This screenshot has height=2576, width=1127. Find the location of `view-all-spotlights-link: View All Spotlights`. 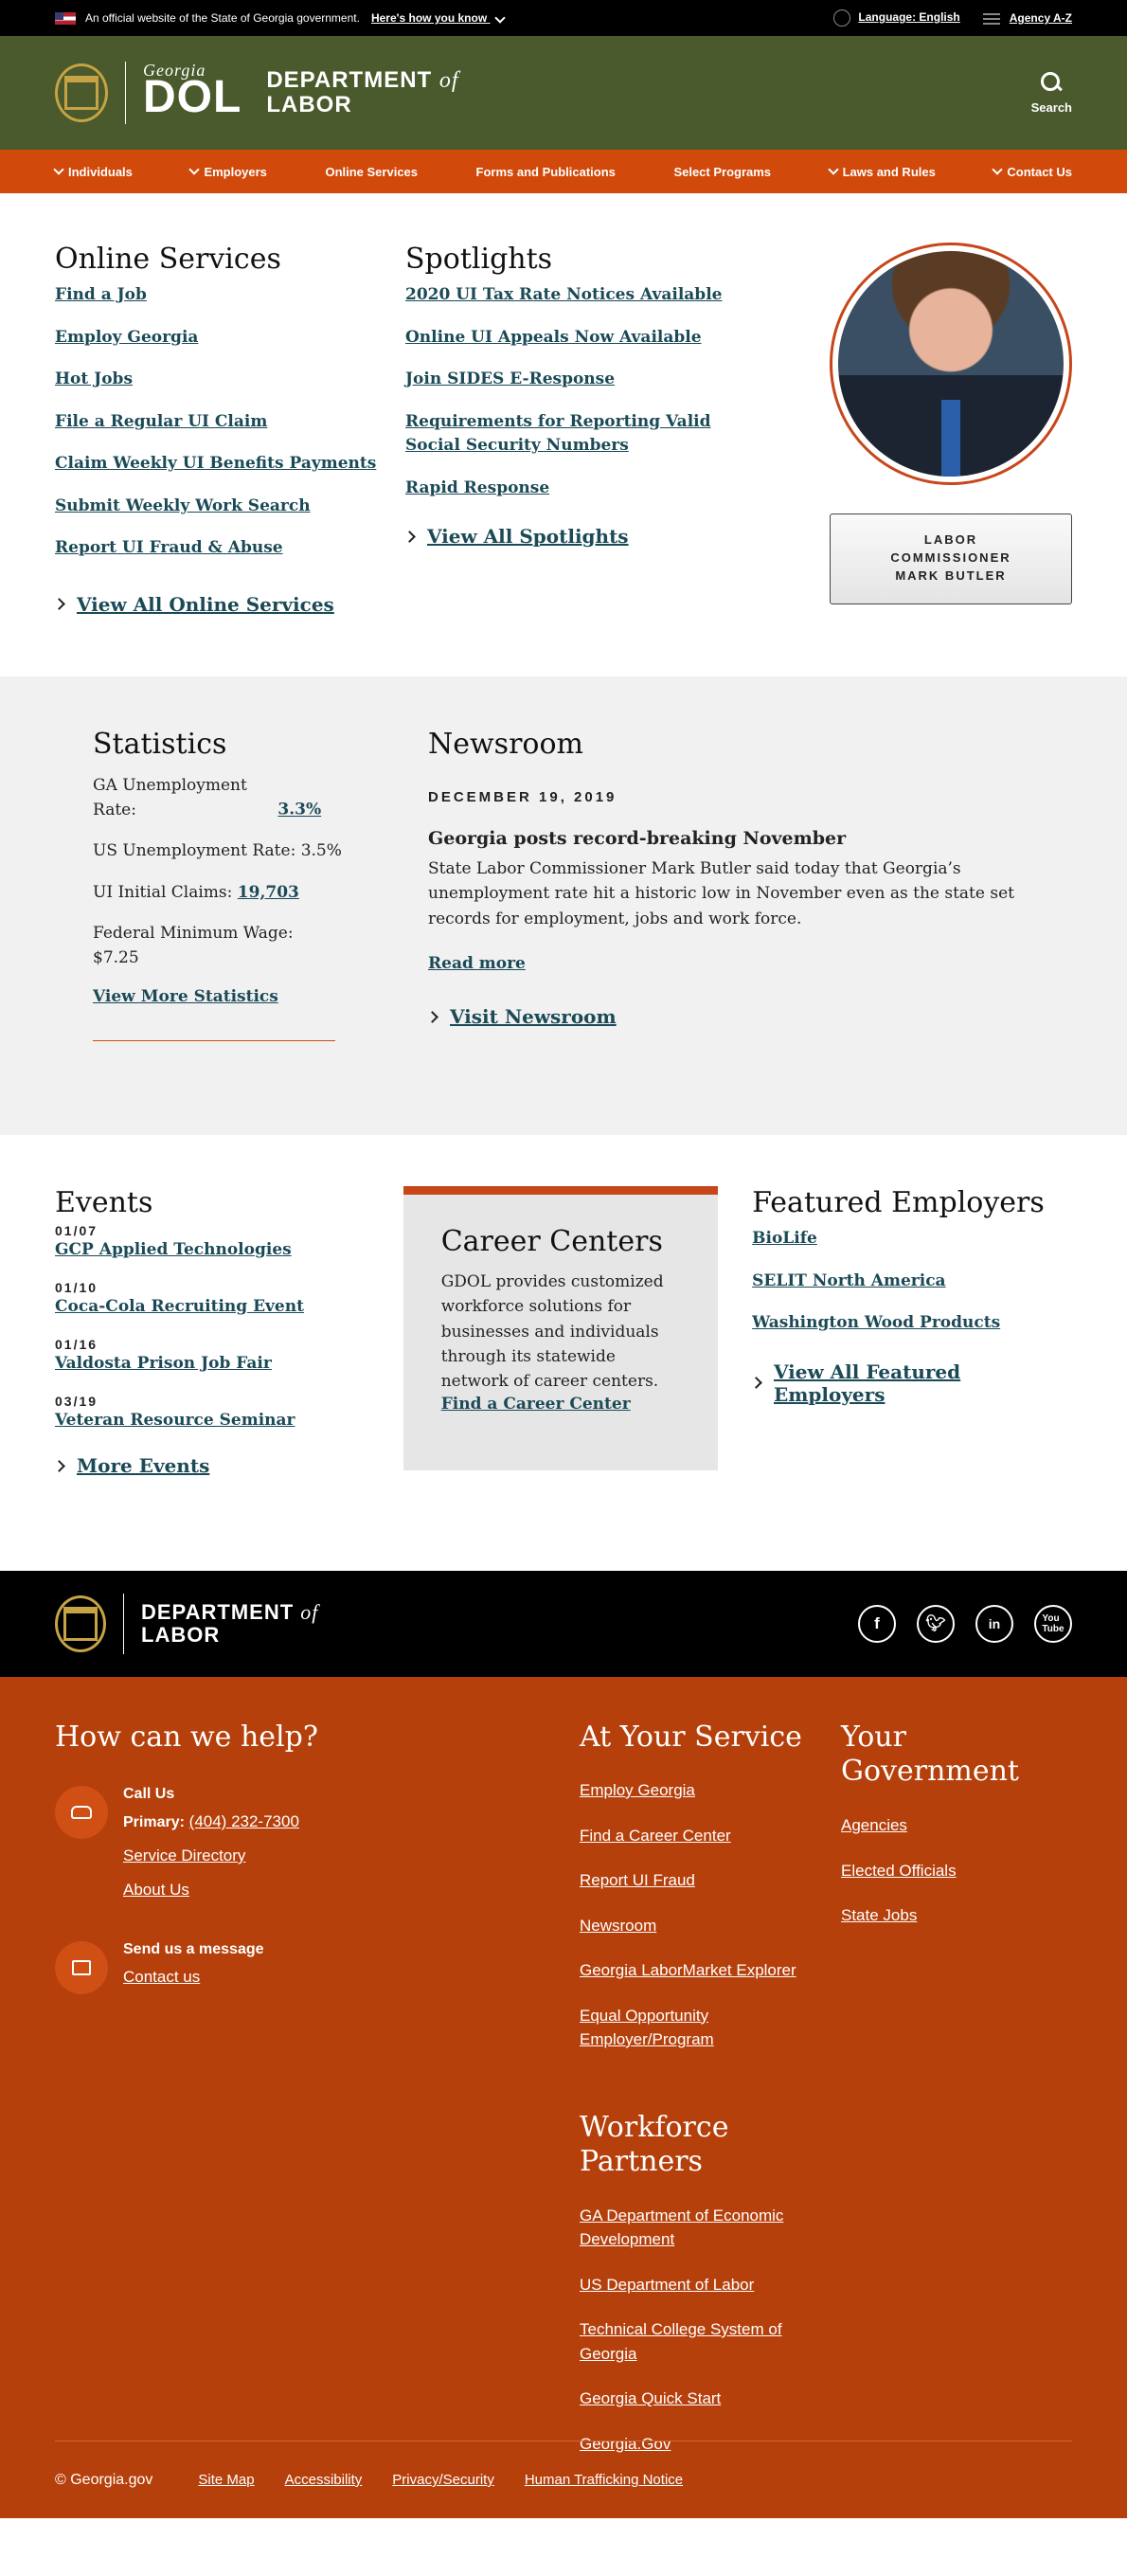

view-all-spotlights-link: View All Spotlights is located at coordinates (584, 536).